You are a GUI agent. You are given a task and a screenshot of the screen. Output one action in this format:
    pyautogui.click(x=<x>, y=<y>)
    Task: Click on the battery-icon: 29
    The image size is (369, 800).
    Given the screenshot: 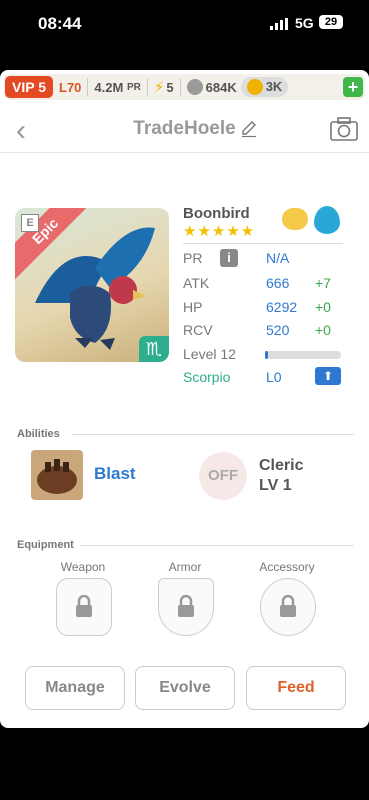 What is the action you would take?
    pyautogui.click(x=331, y=22)
    